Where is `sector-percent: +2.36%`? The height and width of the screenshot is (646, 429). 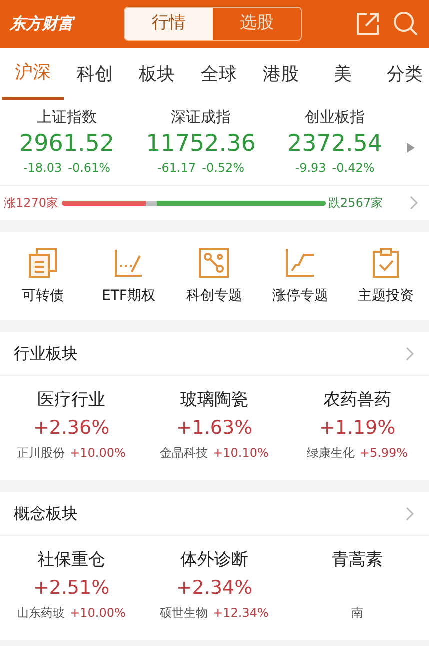 sector-percent: +2.36% is located at coordinates (71, 428).